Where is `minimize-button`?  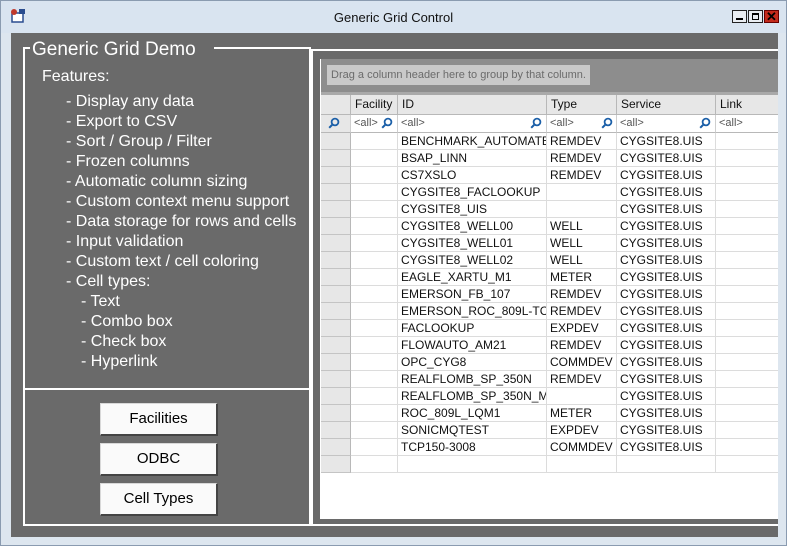
minimize-button is located at coordinates (739, 16).